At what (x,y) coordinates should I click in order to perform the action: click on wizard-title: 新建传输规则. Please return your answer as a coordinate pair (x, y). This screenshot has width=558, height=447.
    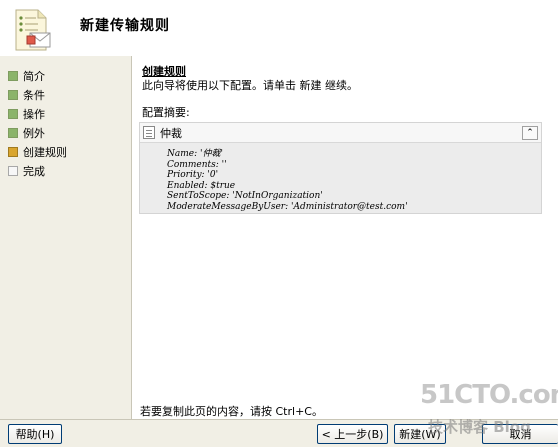
    Looking at the image, I should click on (125, 26).